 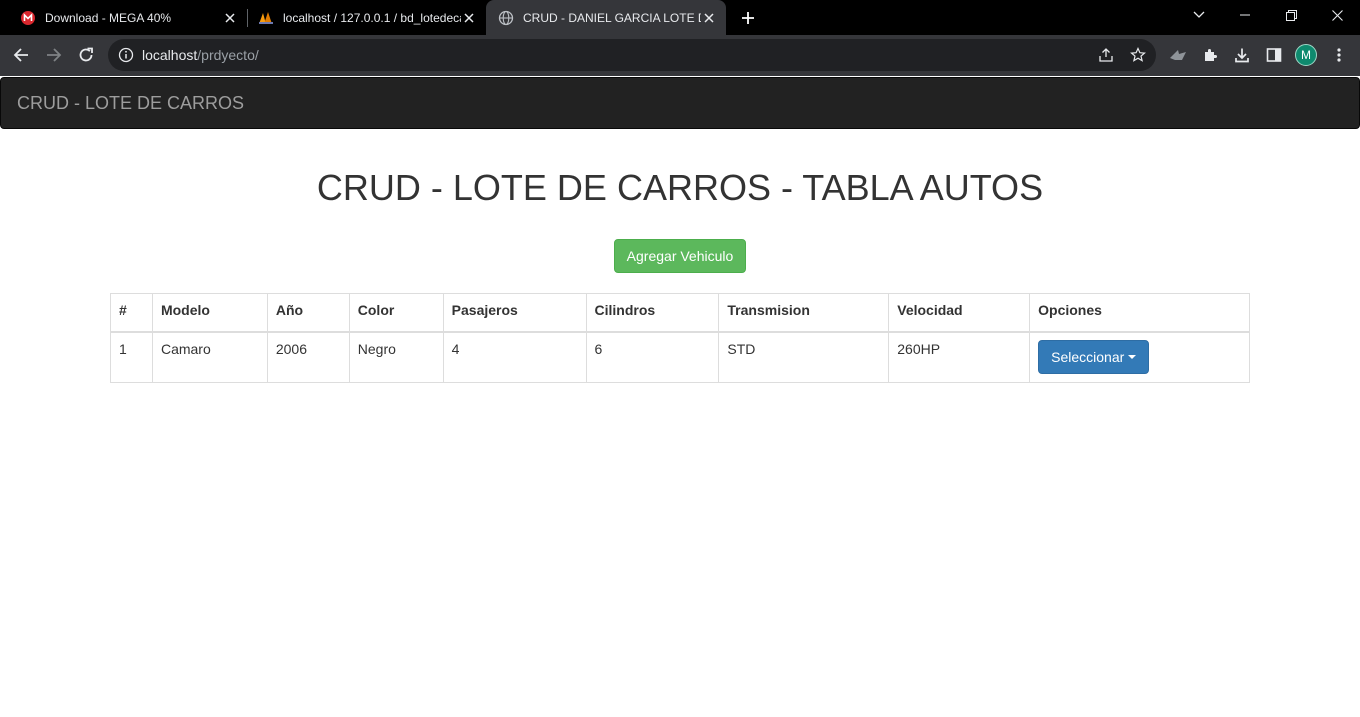 I want to click on tab-search-icon, so click(x=1199, y=15).